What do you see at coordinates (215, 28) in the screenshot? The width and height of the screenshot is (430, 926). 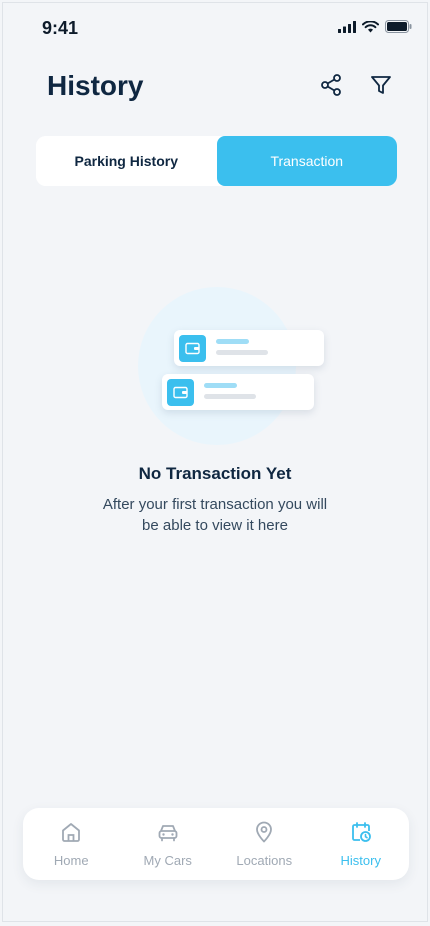 I see `status-bar: 9:41` at bounding box center [215, 28].